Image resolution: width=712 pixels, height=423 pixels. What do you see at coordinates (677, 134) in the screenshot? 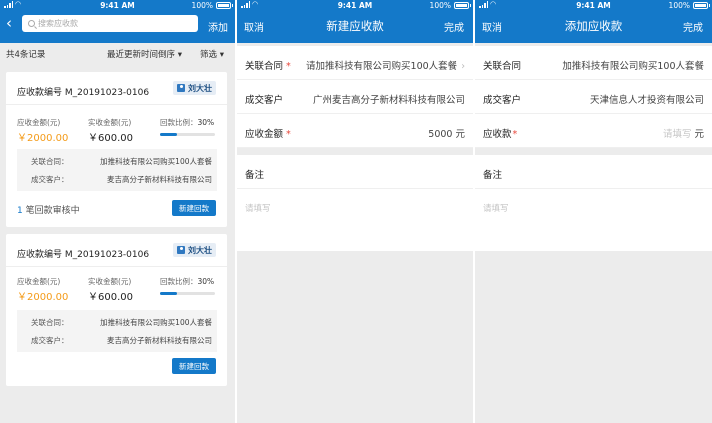
I see `amount-placeholder: 请填写` at bounding box center [677, 134].